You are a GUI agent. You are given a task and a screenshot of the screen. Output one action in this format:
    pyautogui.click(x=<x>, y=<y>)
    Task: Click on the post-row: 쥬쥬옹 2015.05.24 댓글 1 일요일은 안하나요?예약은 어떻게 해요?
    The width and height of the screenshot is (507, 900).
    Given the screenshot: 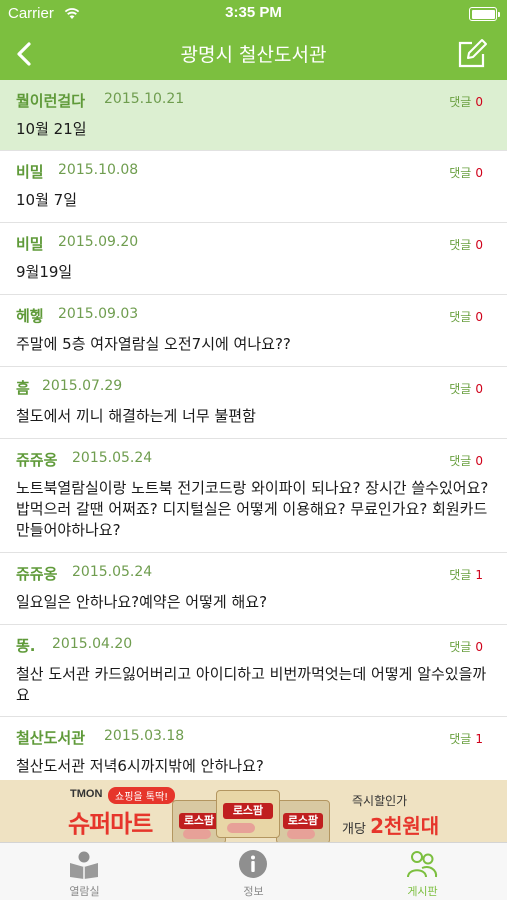 What is the action you would take?
    pyautogui.click(x=253, y=589)
    